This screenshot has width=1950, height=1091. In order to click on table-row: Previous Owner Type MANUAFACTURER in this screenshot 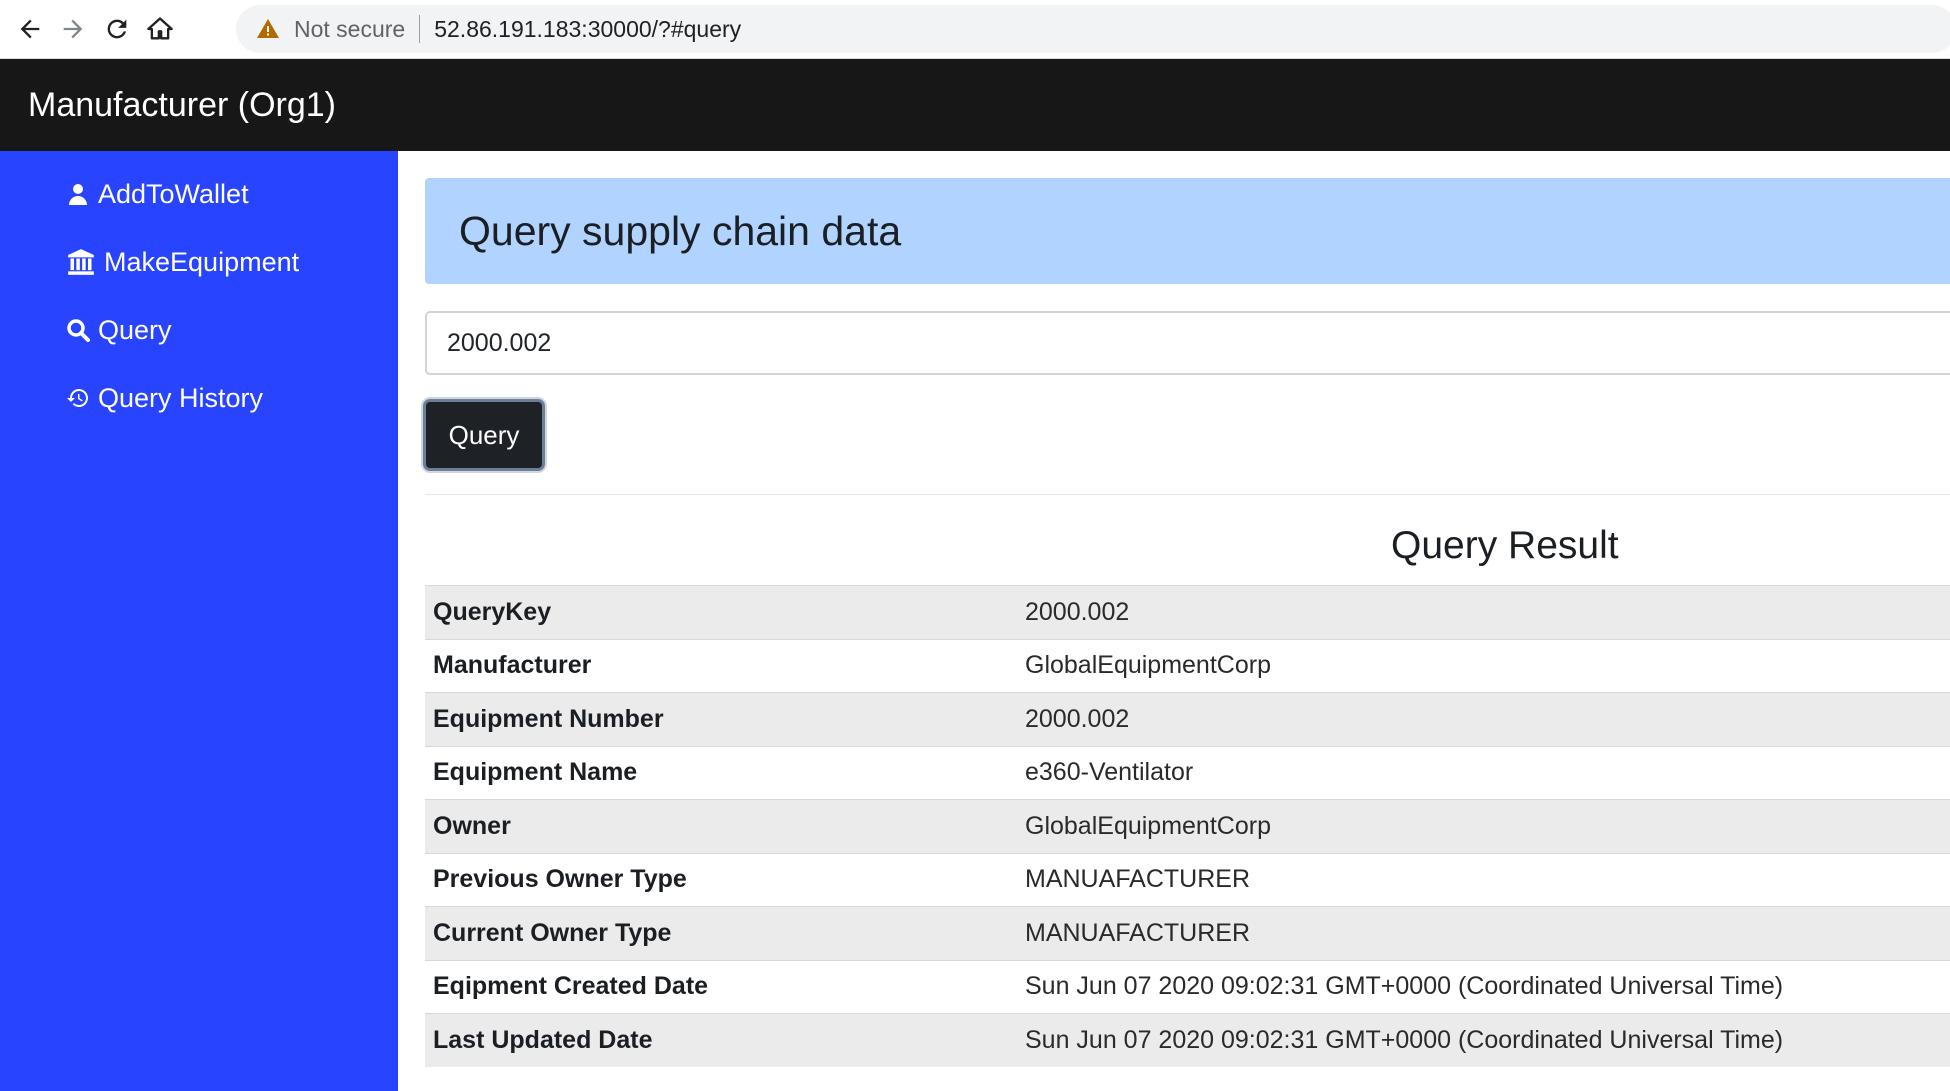, I will do `click(1187, 880)`.